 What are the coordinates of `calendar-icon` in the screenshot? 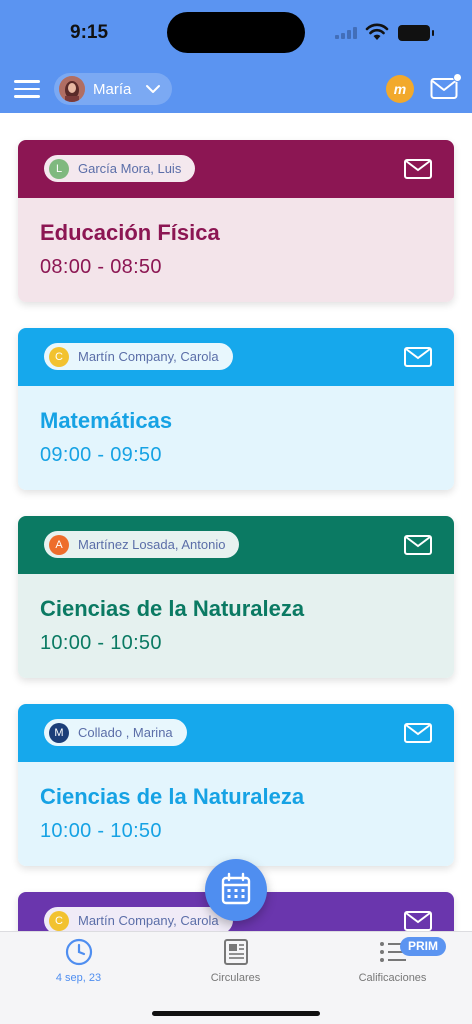 It's located at (236, 888).